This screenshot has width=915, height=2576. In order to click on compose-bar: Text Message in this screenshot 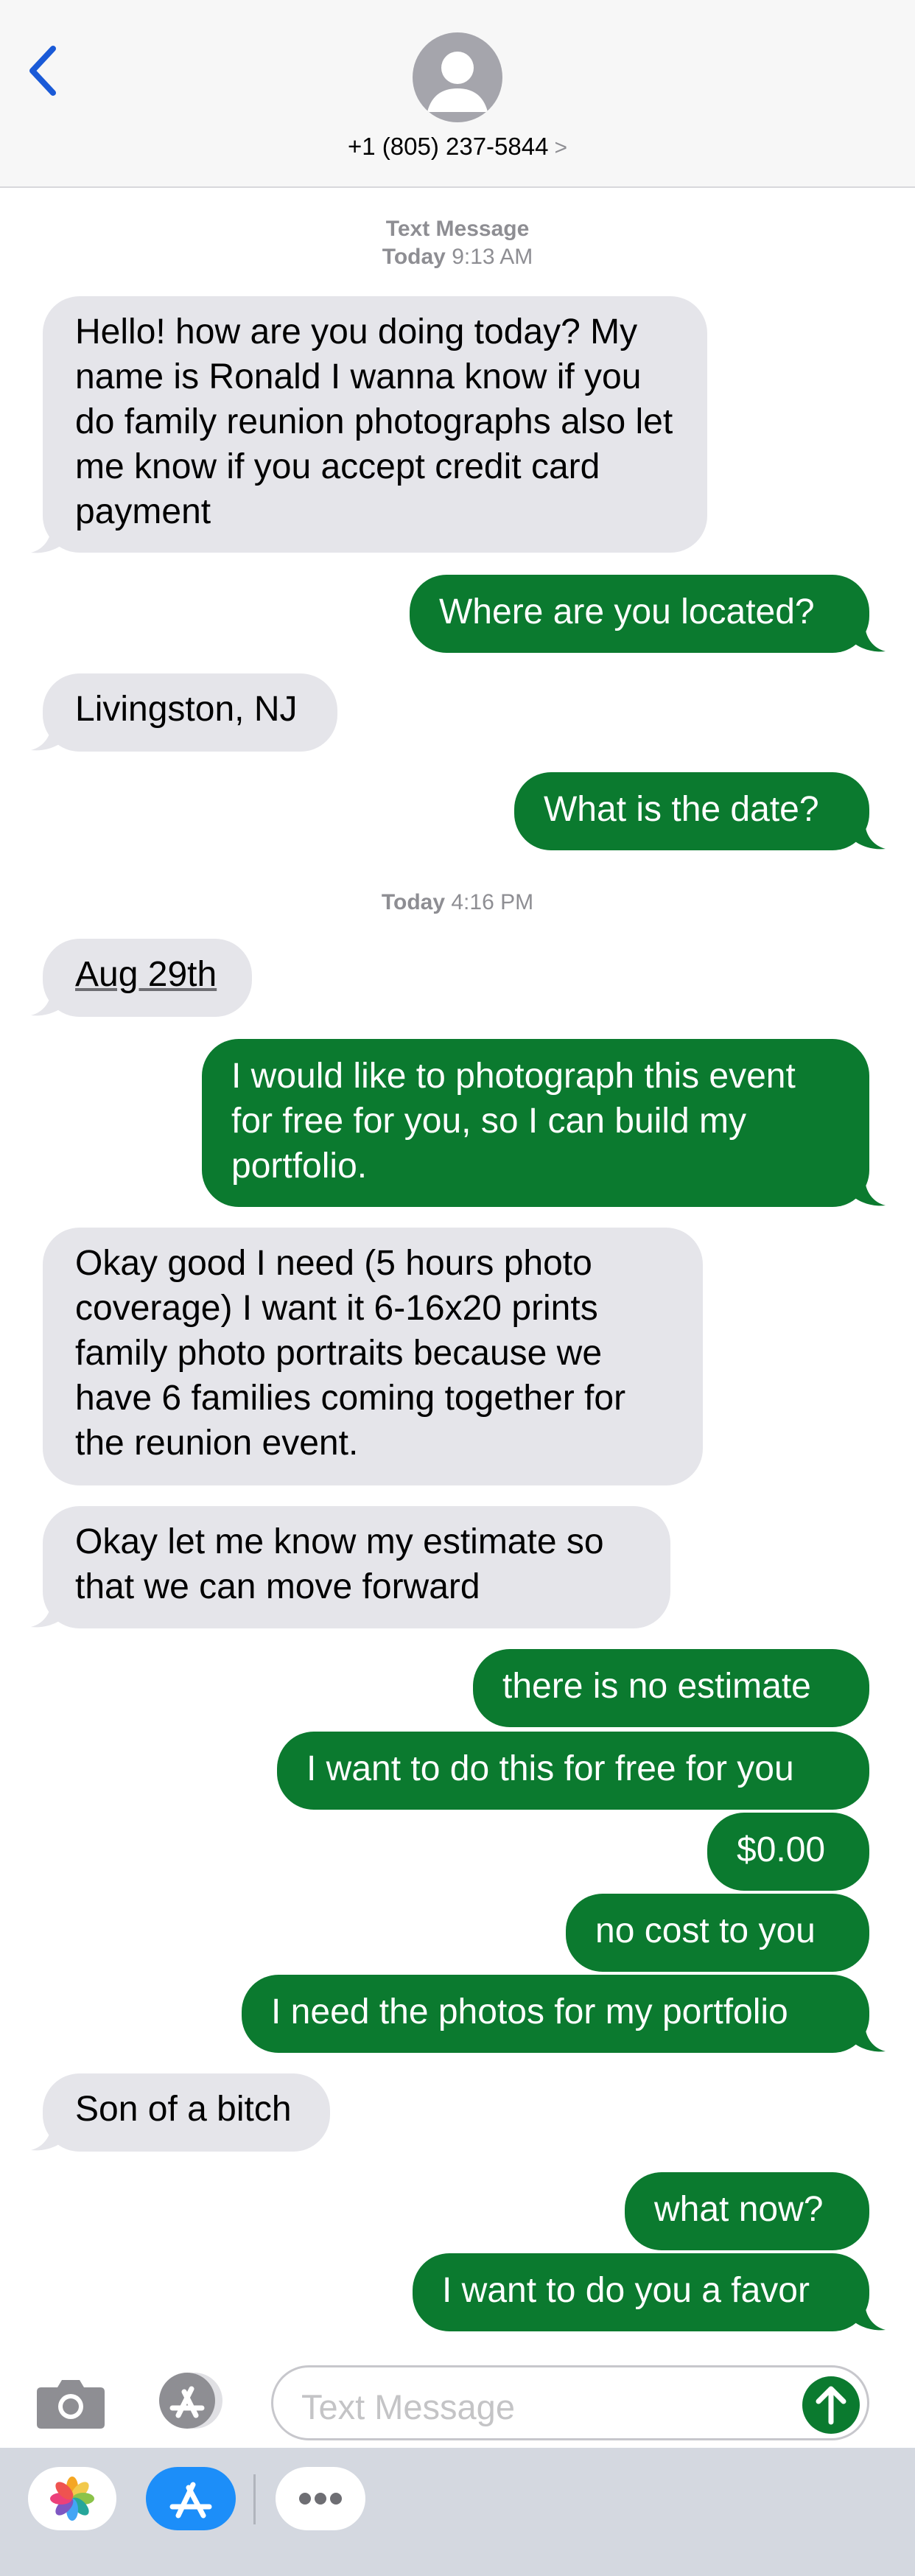, I will do `click(458, 2400)`.